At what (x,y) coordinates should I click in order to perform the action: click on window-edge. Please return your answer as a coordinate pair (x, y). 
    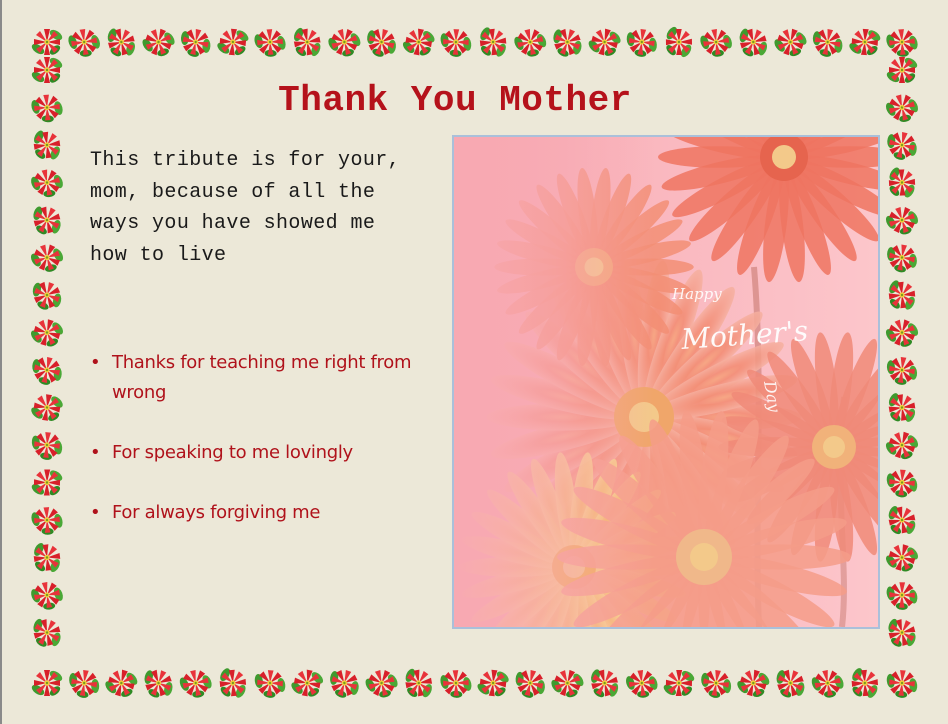
    Looking at the image, I should click on (1, 362).